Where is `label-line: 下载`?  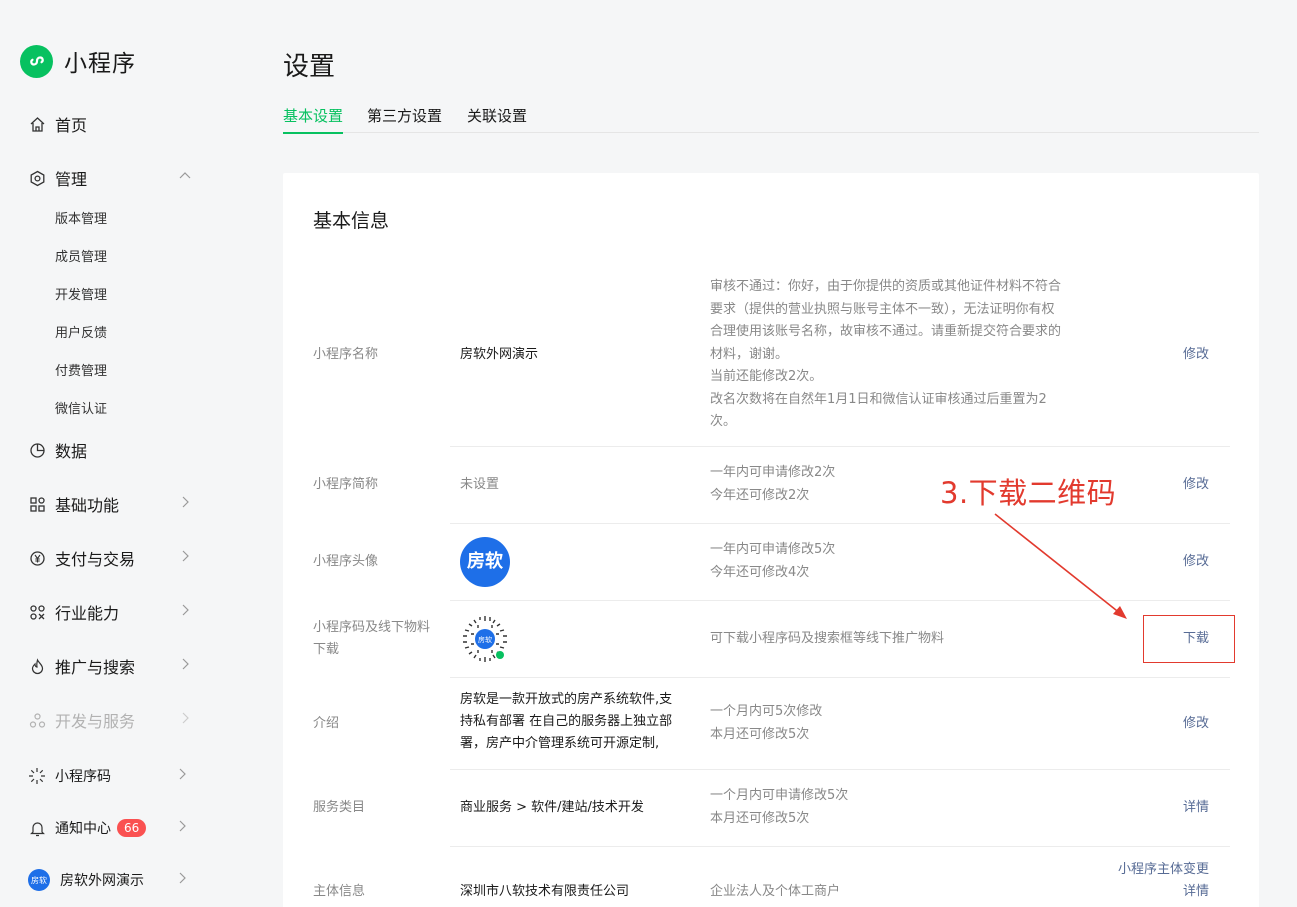
label-line: 下载 is located at coordinates (326, 649).